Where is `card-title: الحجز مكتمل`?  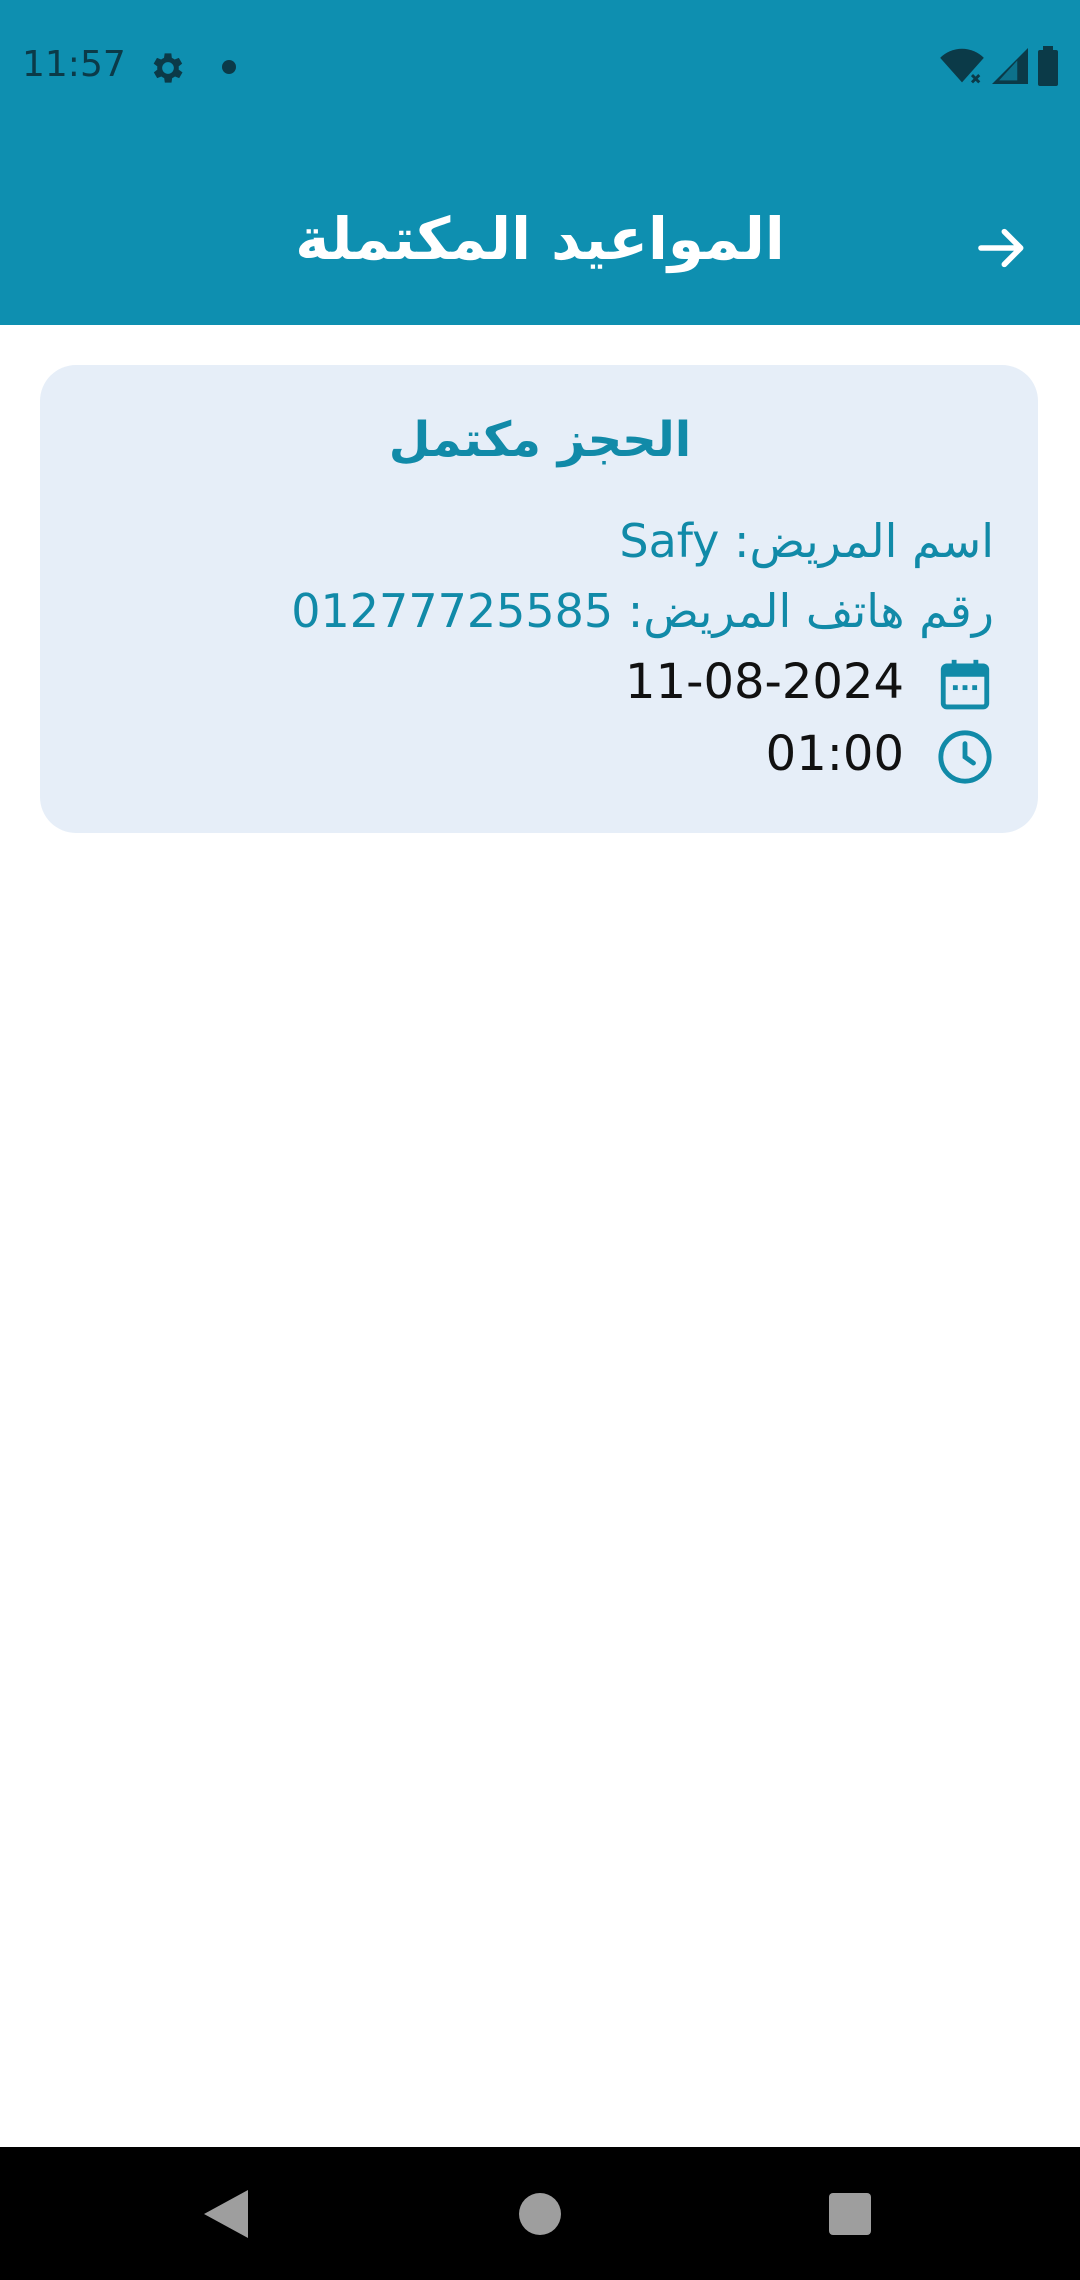
card-title: الحجز مكتمل is located at coordinates (540, 440).